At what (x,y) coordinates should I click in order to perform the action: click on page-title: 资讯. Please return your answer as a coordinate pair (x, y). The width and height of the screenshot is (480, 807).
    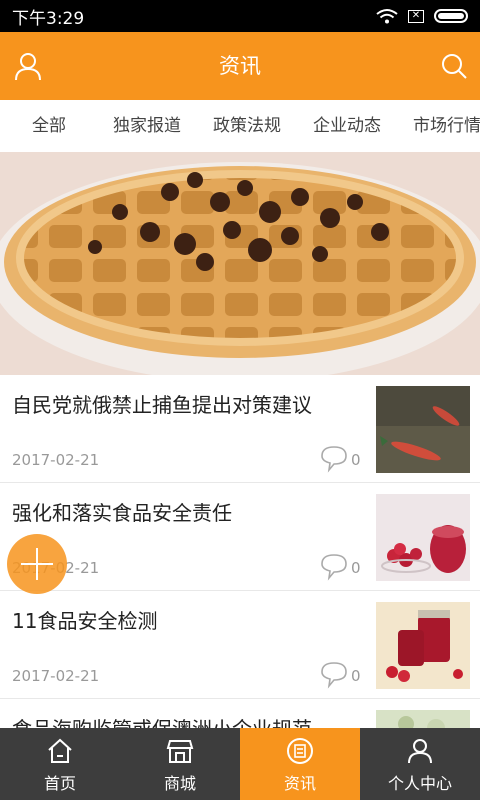
    Looking at the image, I should click on (240, 66).